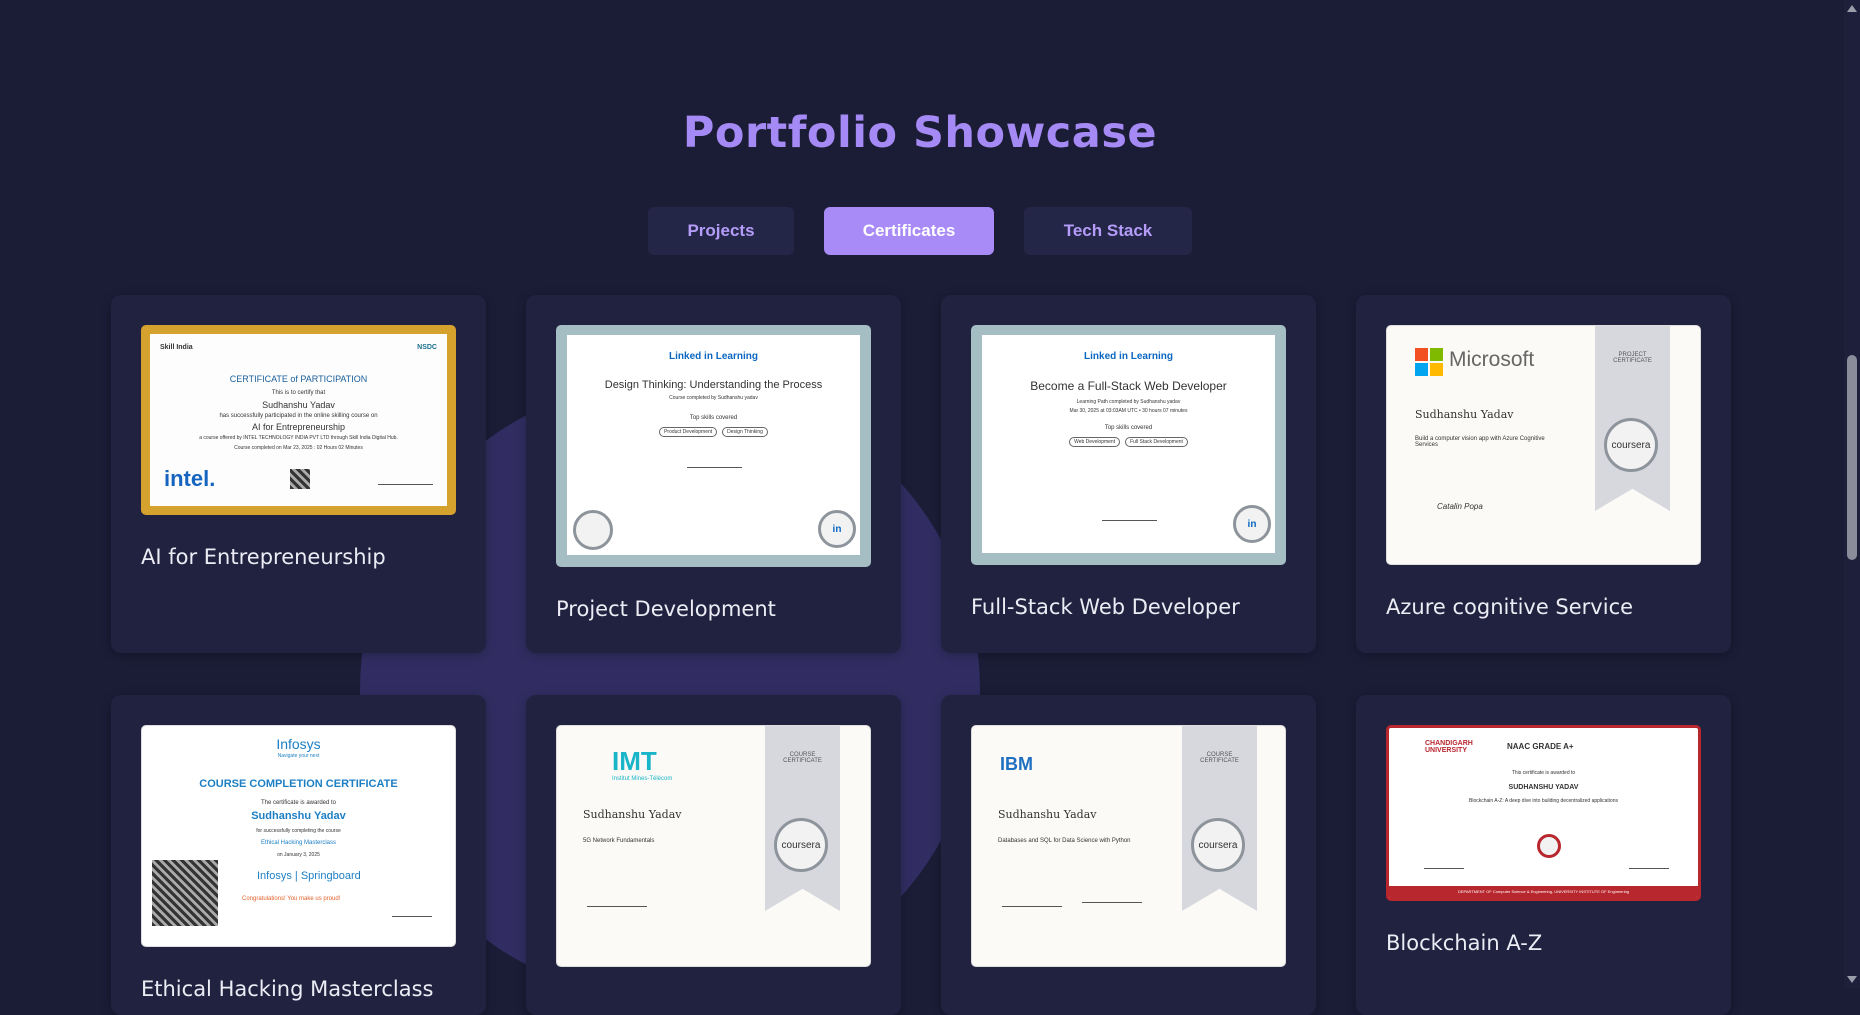 The height and width of the screenshot is (1015, 1860). Describe the element at coordinates (190, 478) in the screenshot. I see `intel-logo-icon: intel.` at that location.